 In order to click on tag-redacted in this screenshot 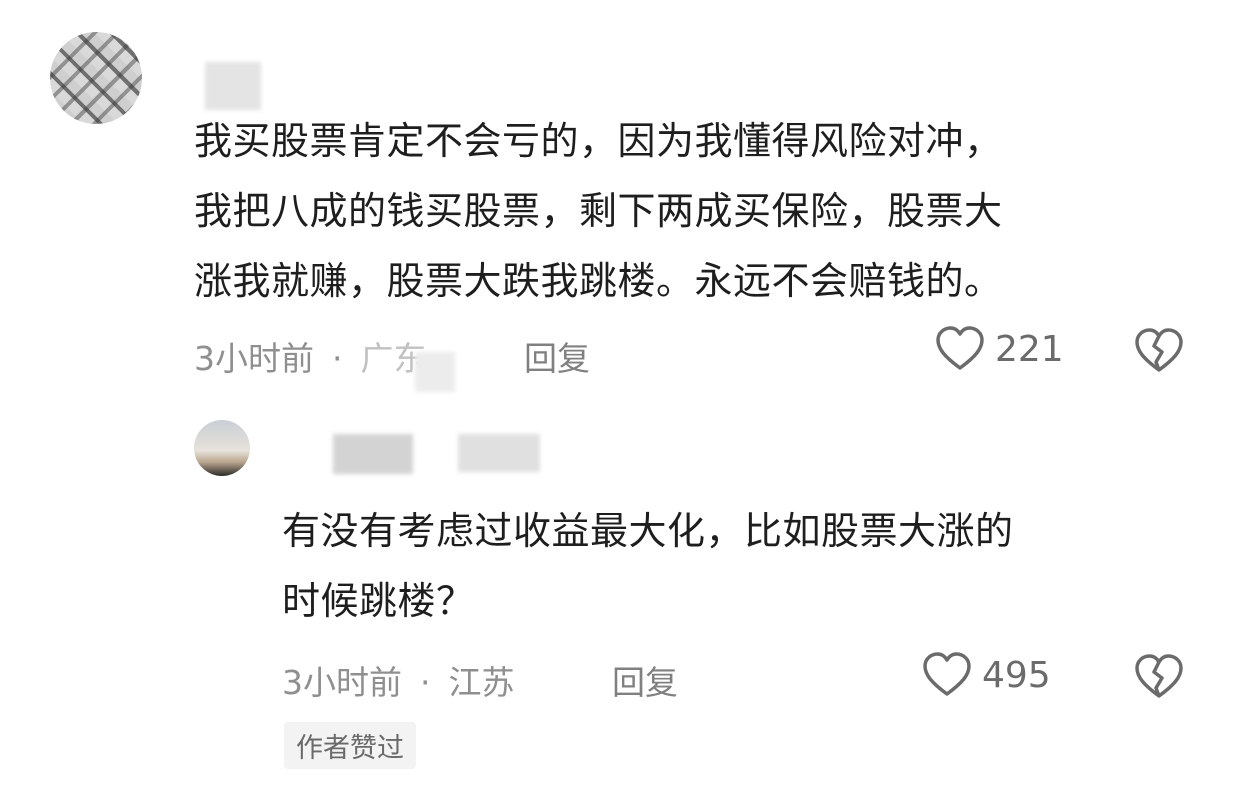, I will do `click(499, 453)`.